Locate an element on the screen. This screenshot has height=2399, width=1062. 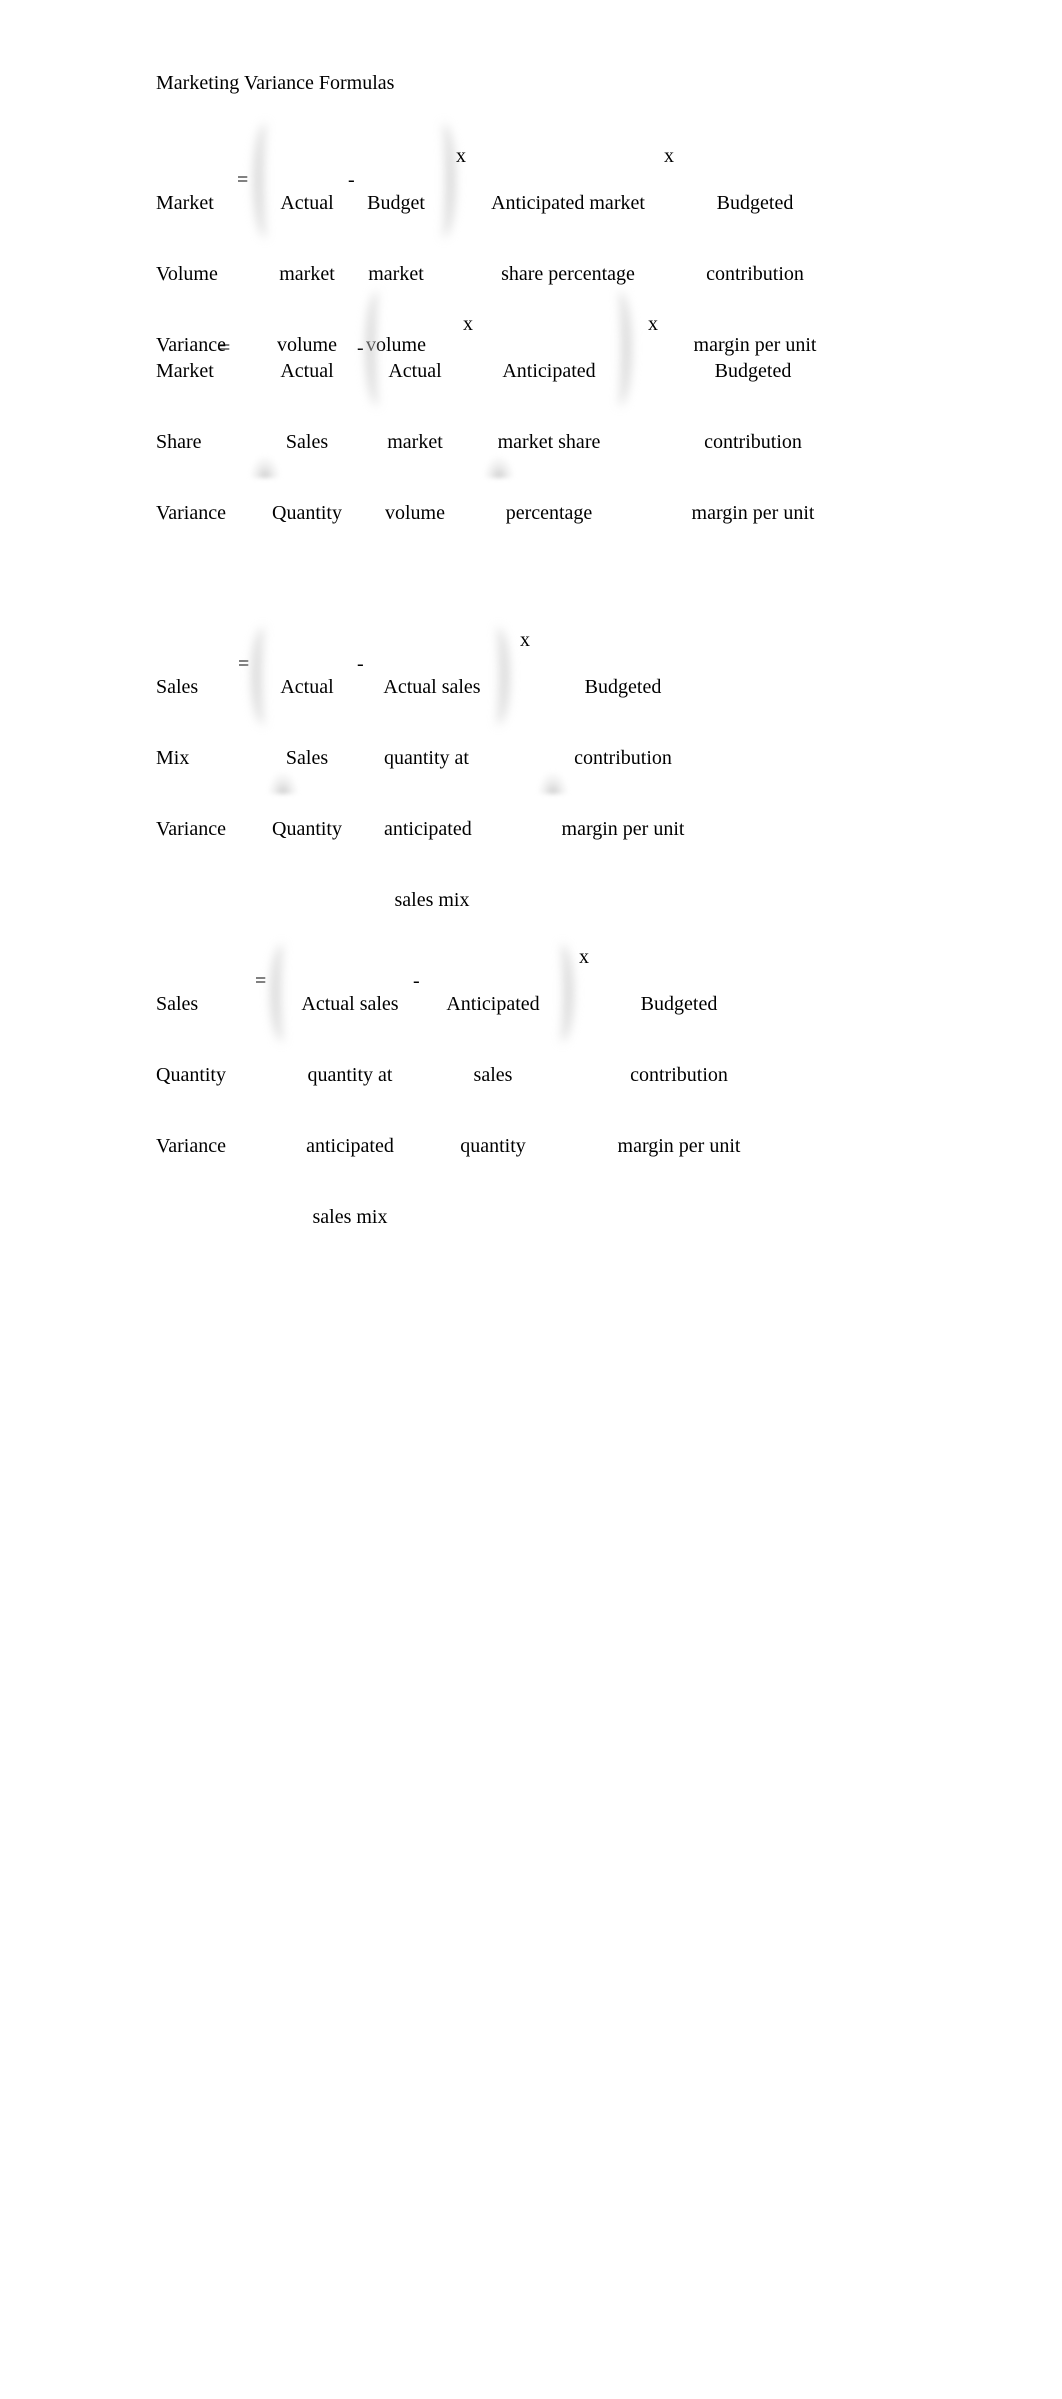
term-line: volume is located at coordinates (415, 512).